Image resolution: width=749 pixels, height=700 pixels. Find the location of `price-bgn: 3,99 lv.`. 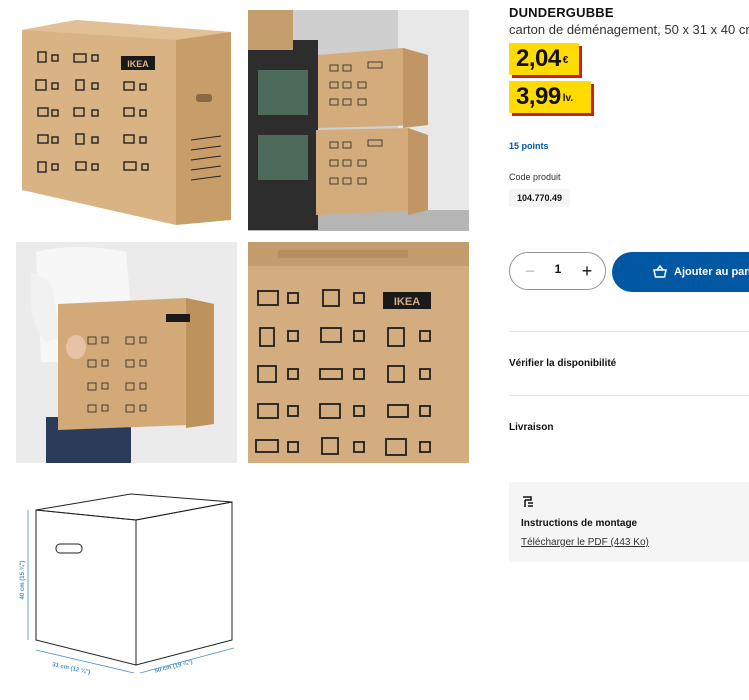

price-bgn: 3,99 lv. is located at coordinates (550, 97).